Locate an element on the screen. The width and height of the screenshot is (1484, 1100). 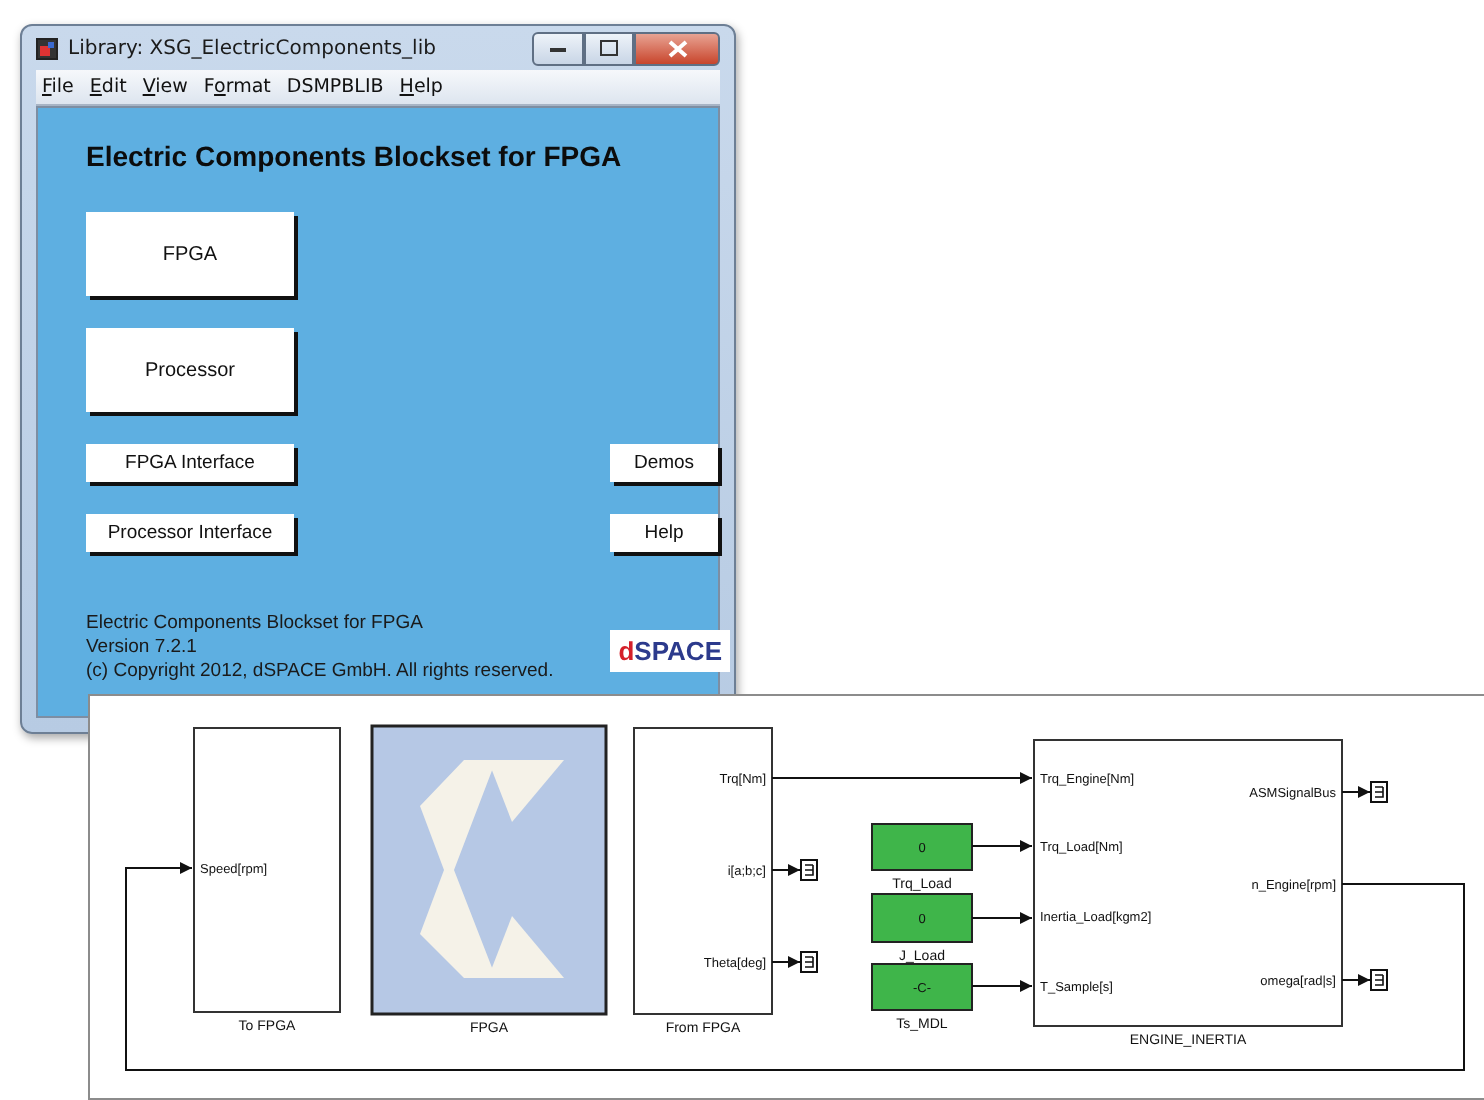
maximize-button is located at coordinates (609, 48).